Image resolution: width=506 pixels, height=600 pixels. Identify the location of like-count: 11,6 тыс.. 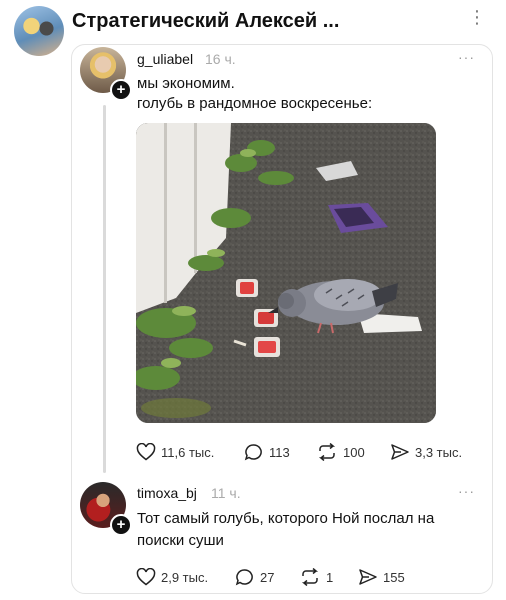
(188, 452).